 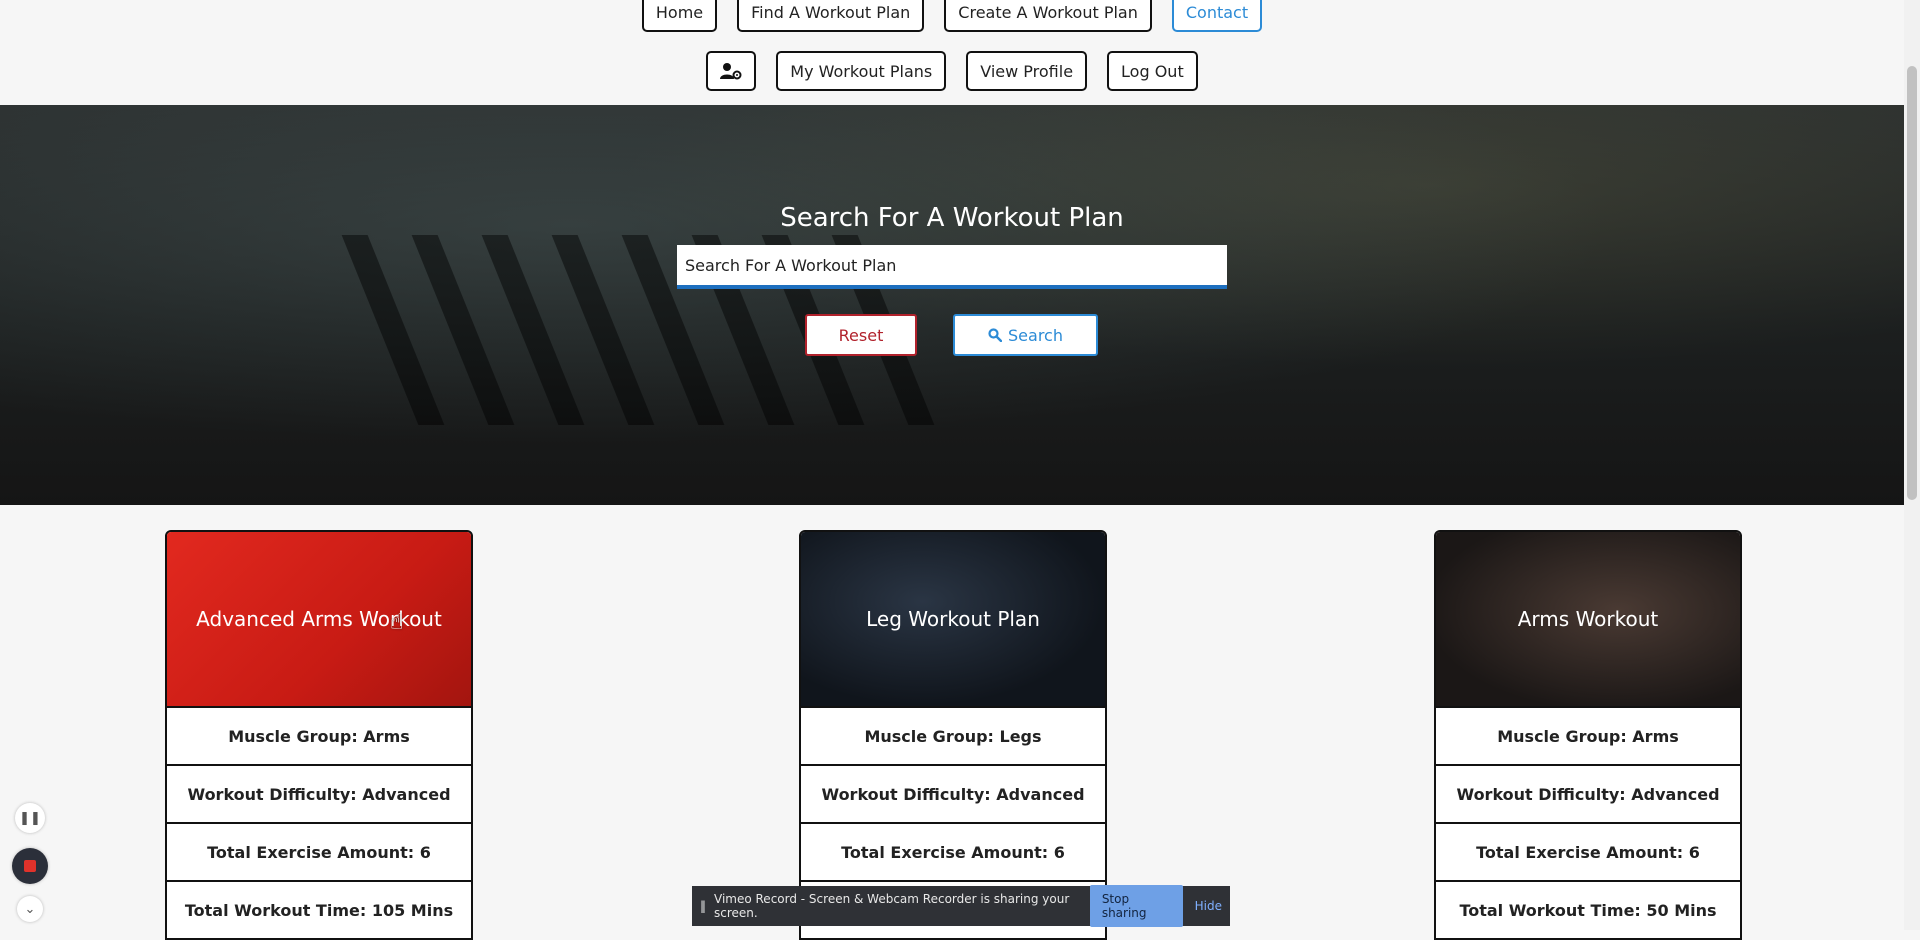 I want to click on nav-create-workout-button: Create A Workout Plan, so click(x=1048, y=16).